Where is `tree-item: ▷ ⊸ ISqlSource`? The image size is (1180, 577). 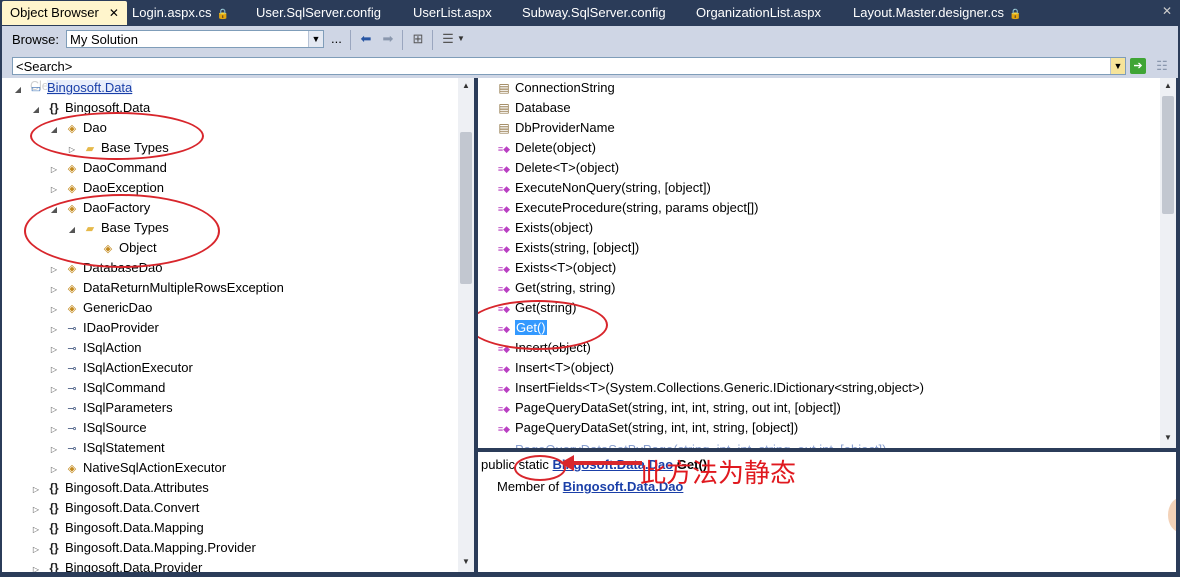 tree-item: ▷ ⊸ ISqlSource is located at coordinates (97, 428).